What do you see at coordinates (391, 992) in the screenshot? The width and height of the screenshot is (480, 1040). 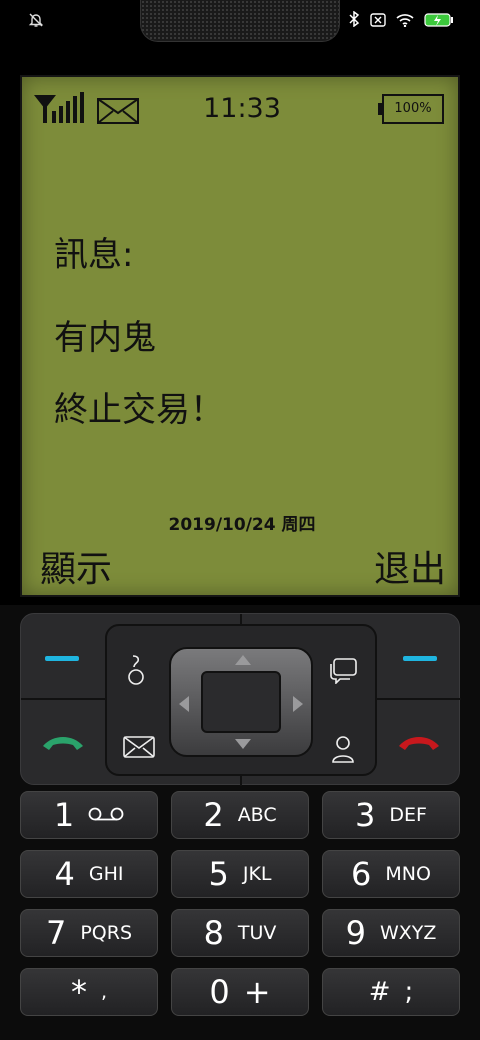 I see `key-hash: # ;` at bounding box center [391, 992].